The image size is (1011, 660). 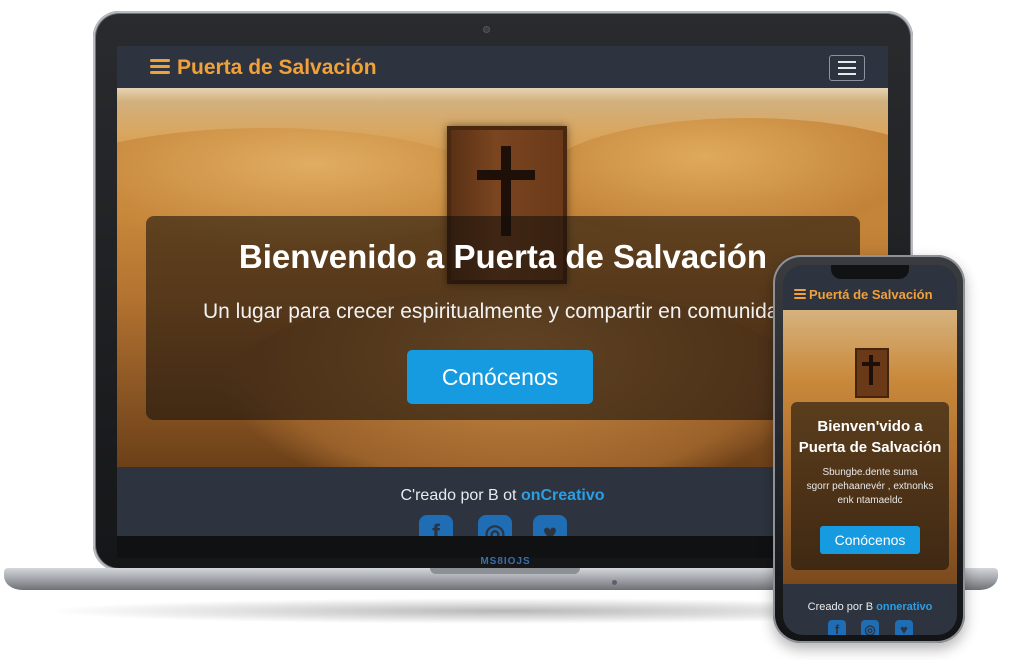 I want to click on phone-hero-title-line1: Bienven'vido a, so click(x=870, y=426).